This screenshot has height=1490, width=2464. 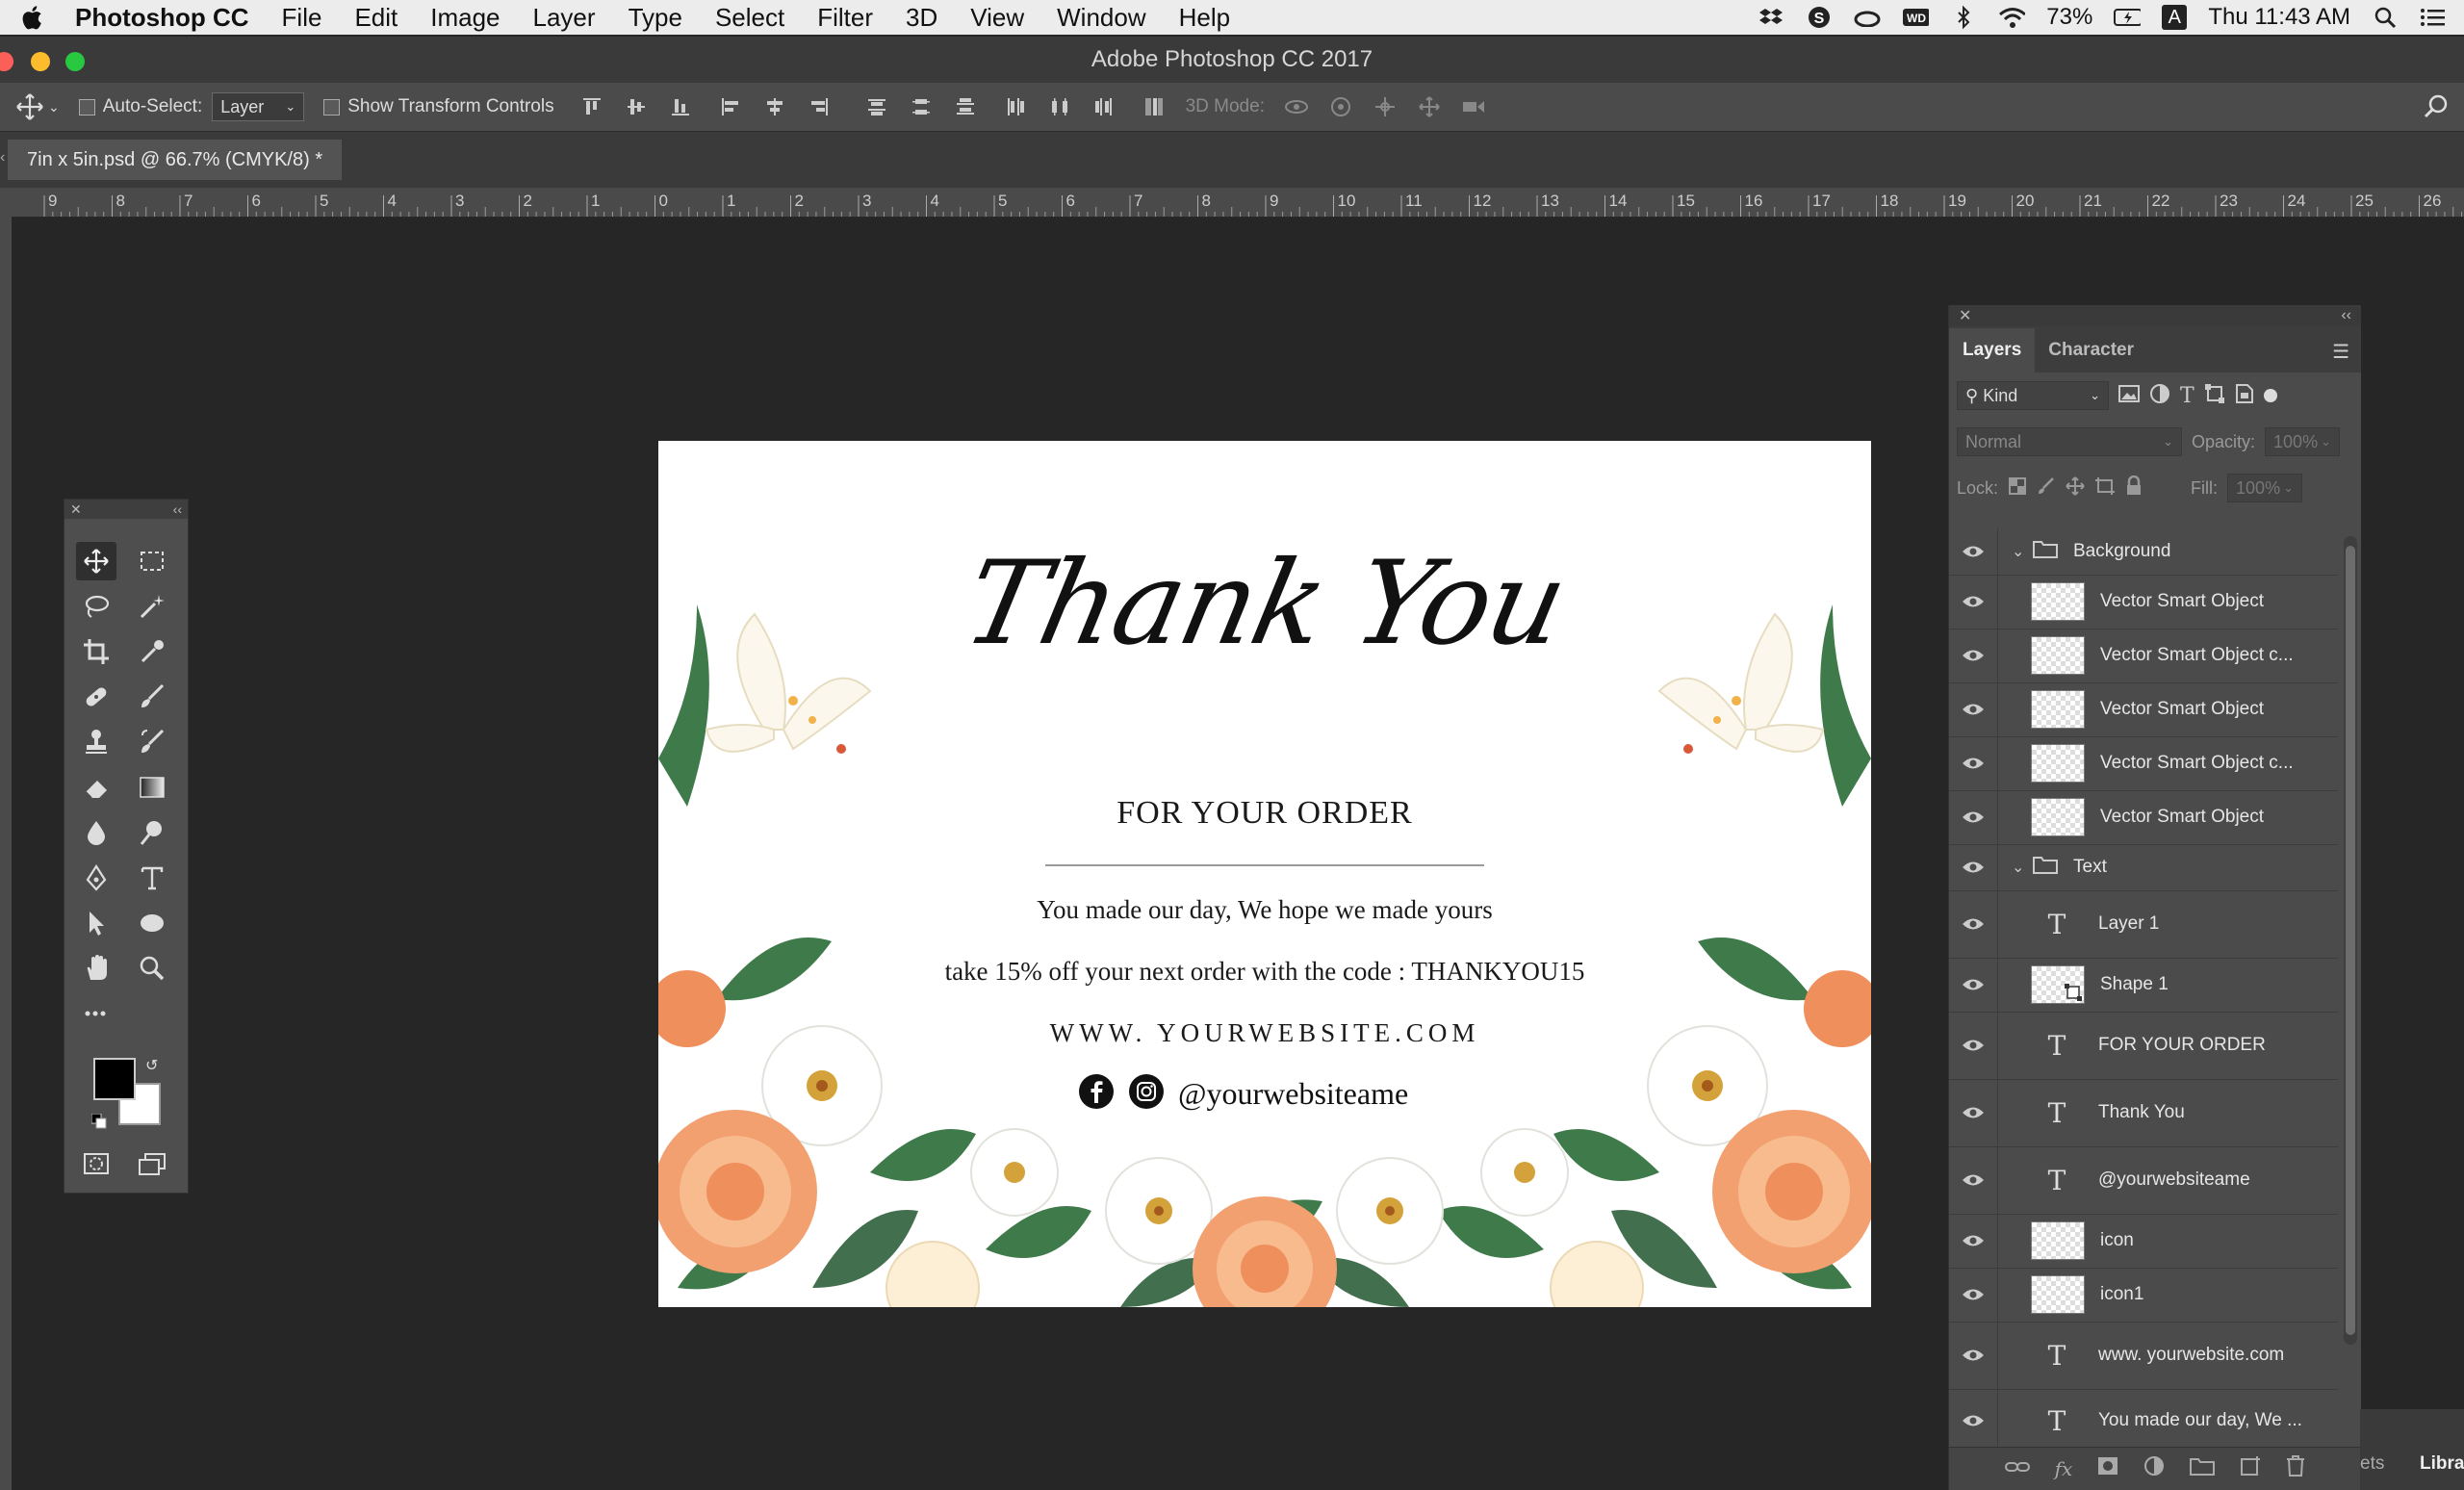 What do you see at coordinates (152, 878) in the screenshot?
I see `type-tool-icon` at bounding box center [152, 878].